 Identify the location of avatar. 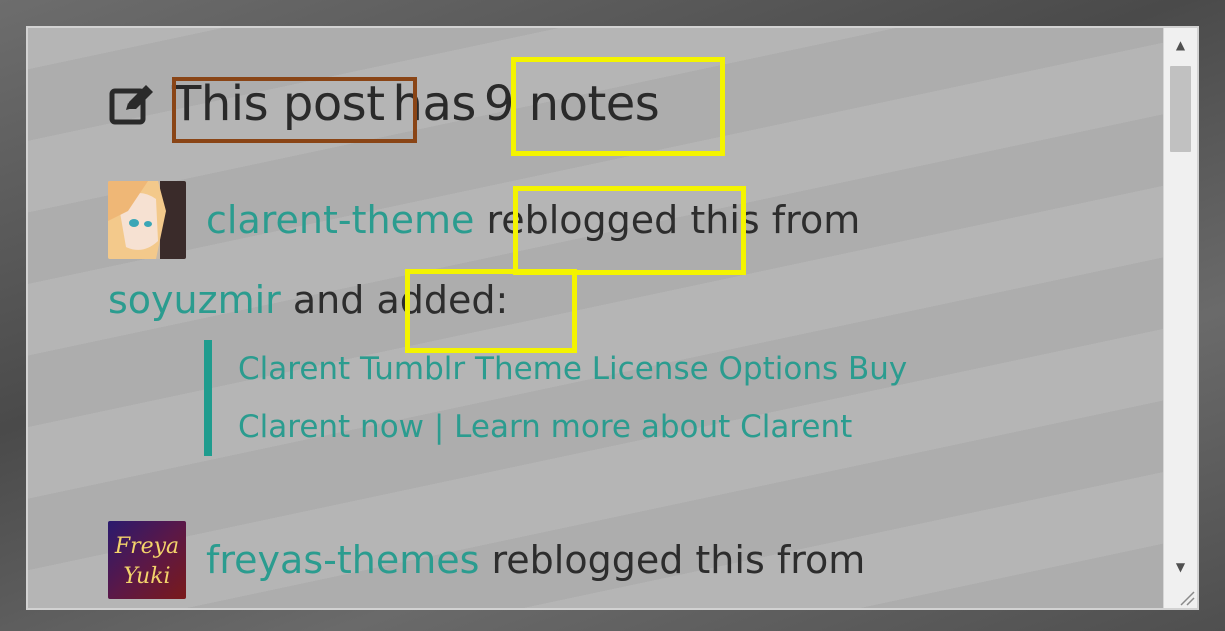
(147, 220).